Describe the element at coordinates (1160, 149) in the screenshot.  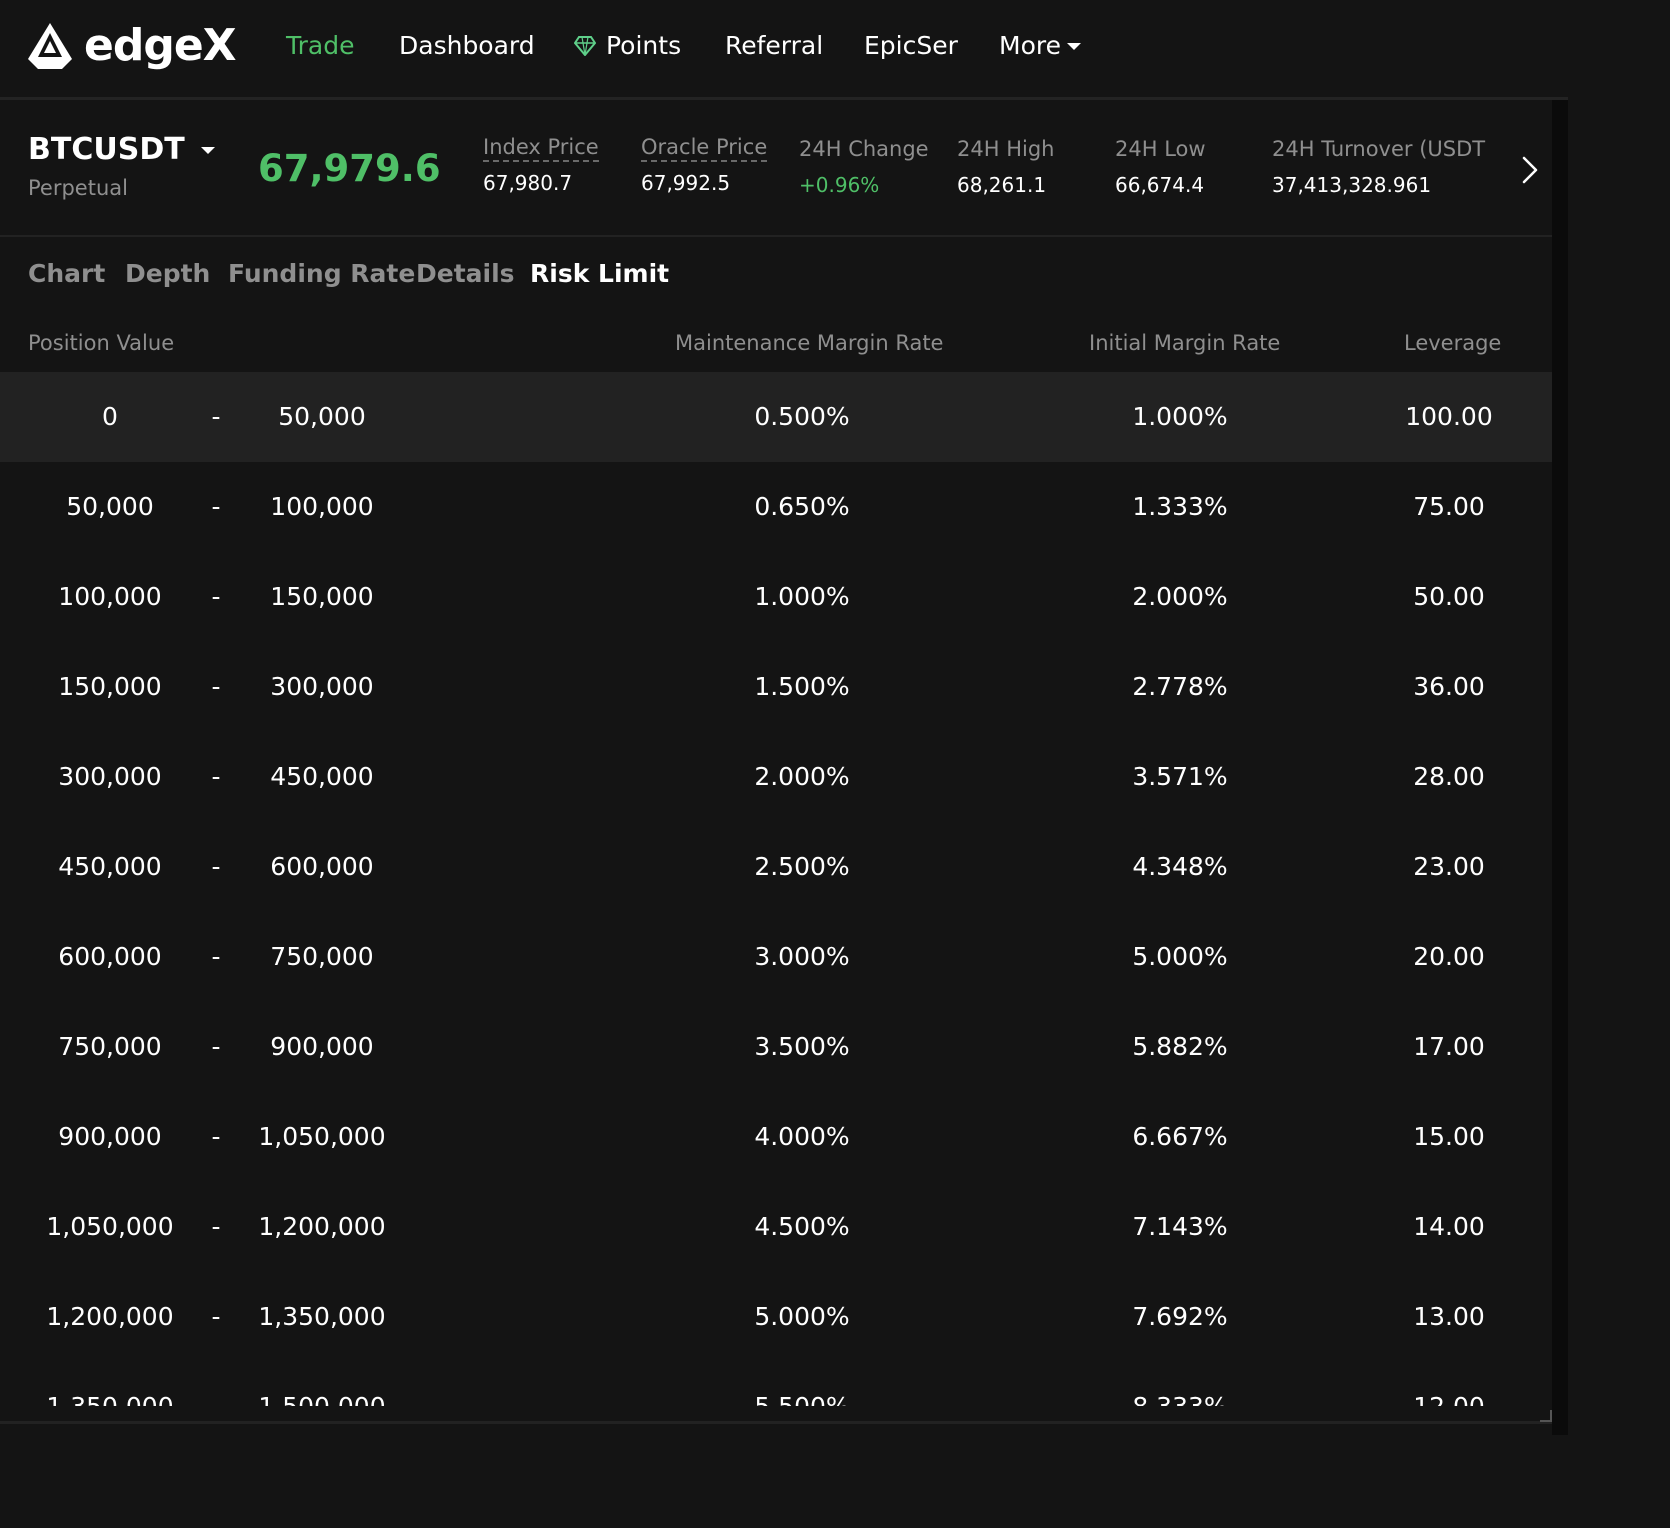
I see `stat-label: 24H Low` at that location.